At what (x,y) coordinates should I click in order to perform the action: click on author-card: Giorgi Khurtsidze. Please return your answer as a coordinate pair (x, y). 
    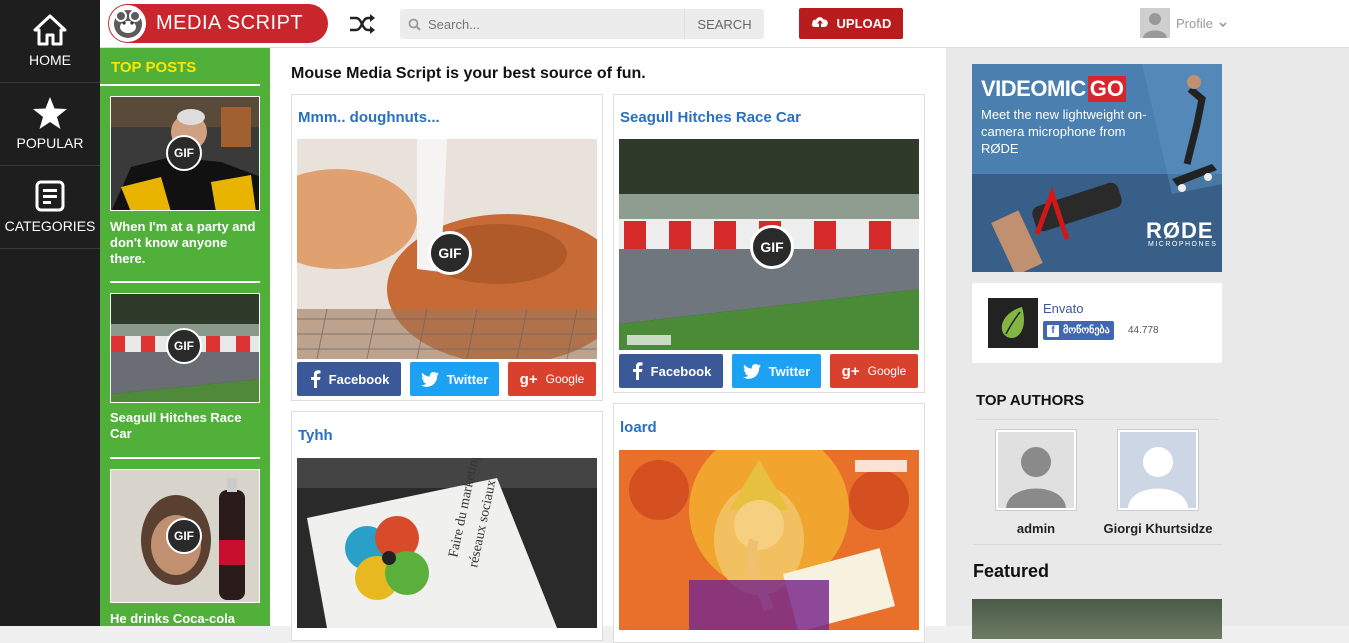
    Looking at the image, I should click on (1158, 482).